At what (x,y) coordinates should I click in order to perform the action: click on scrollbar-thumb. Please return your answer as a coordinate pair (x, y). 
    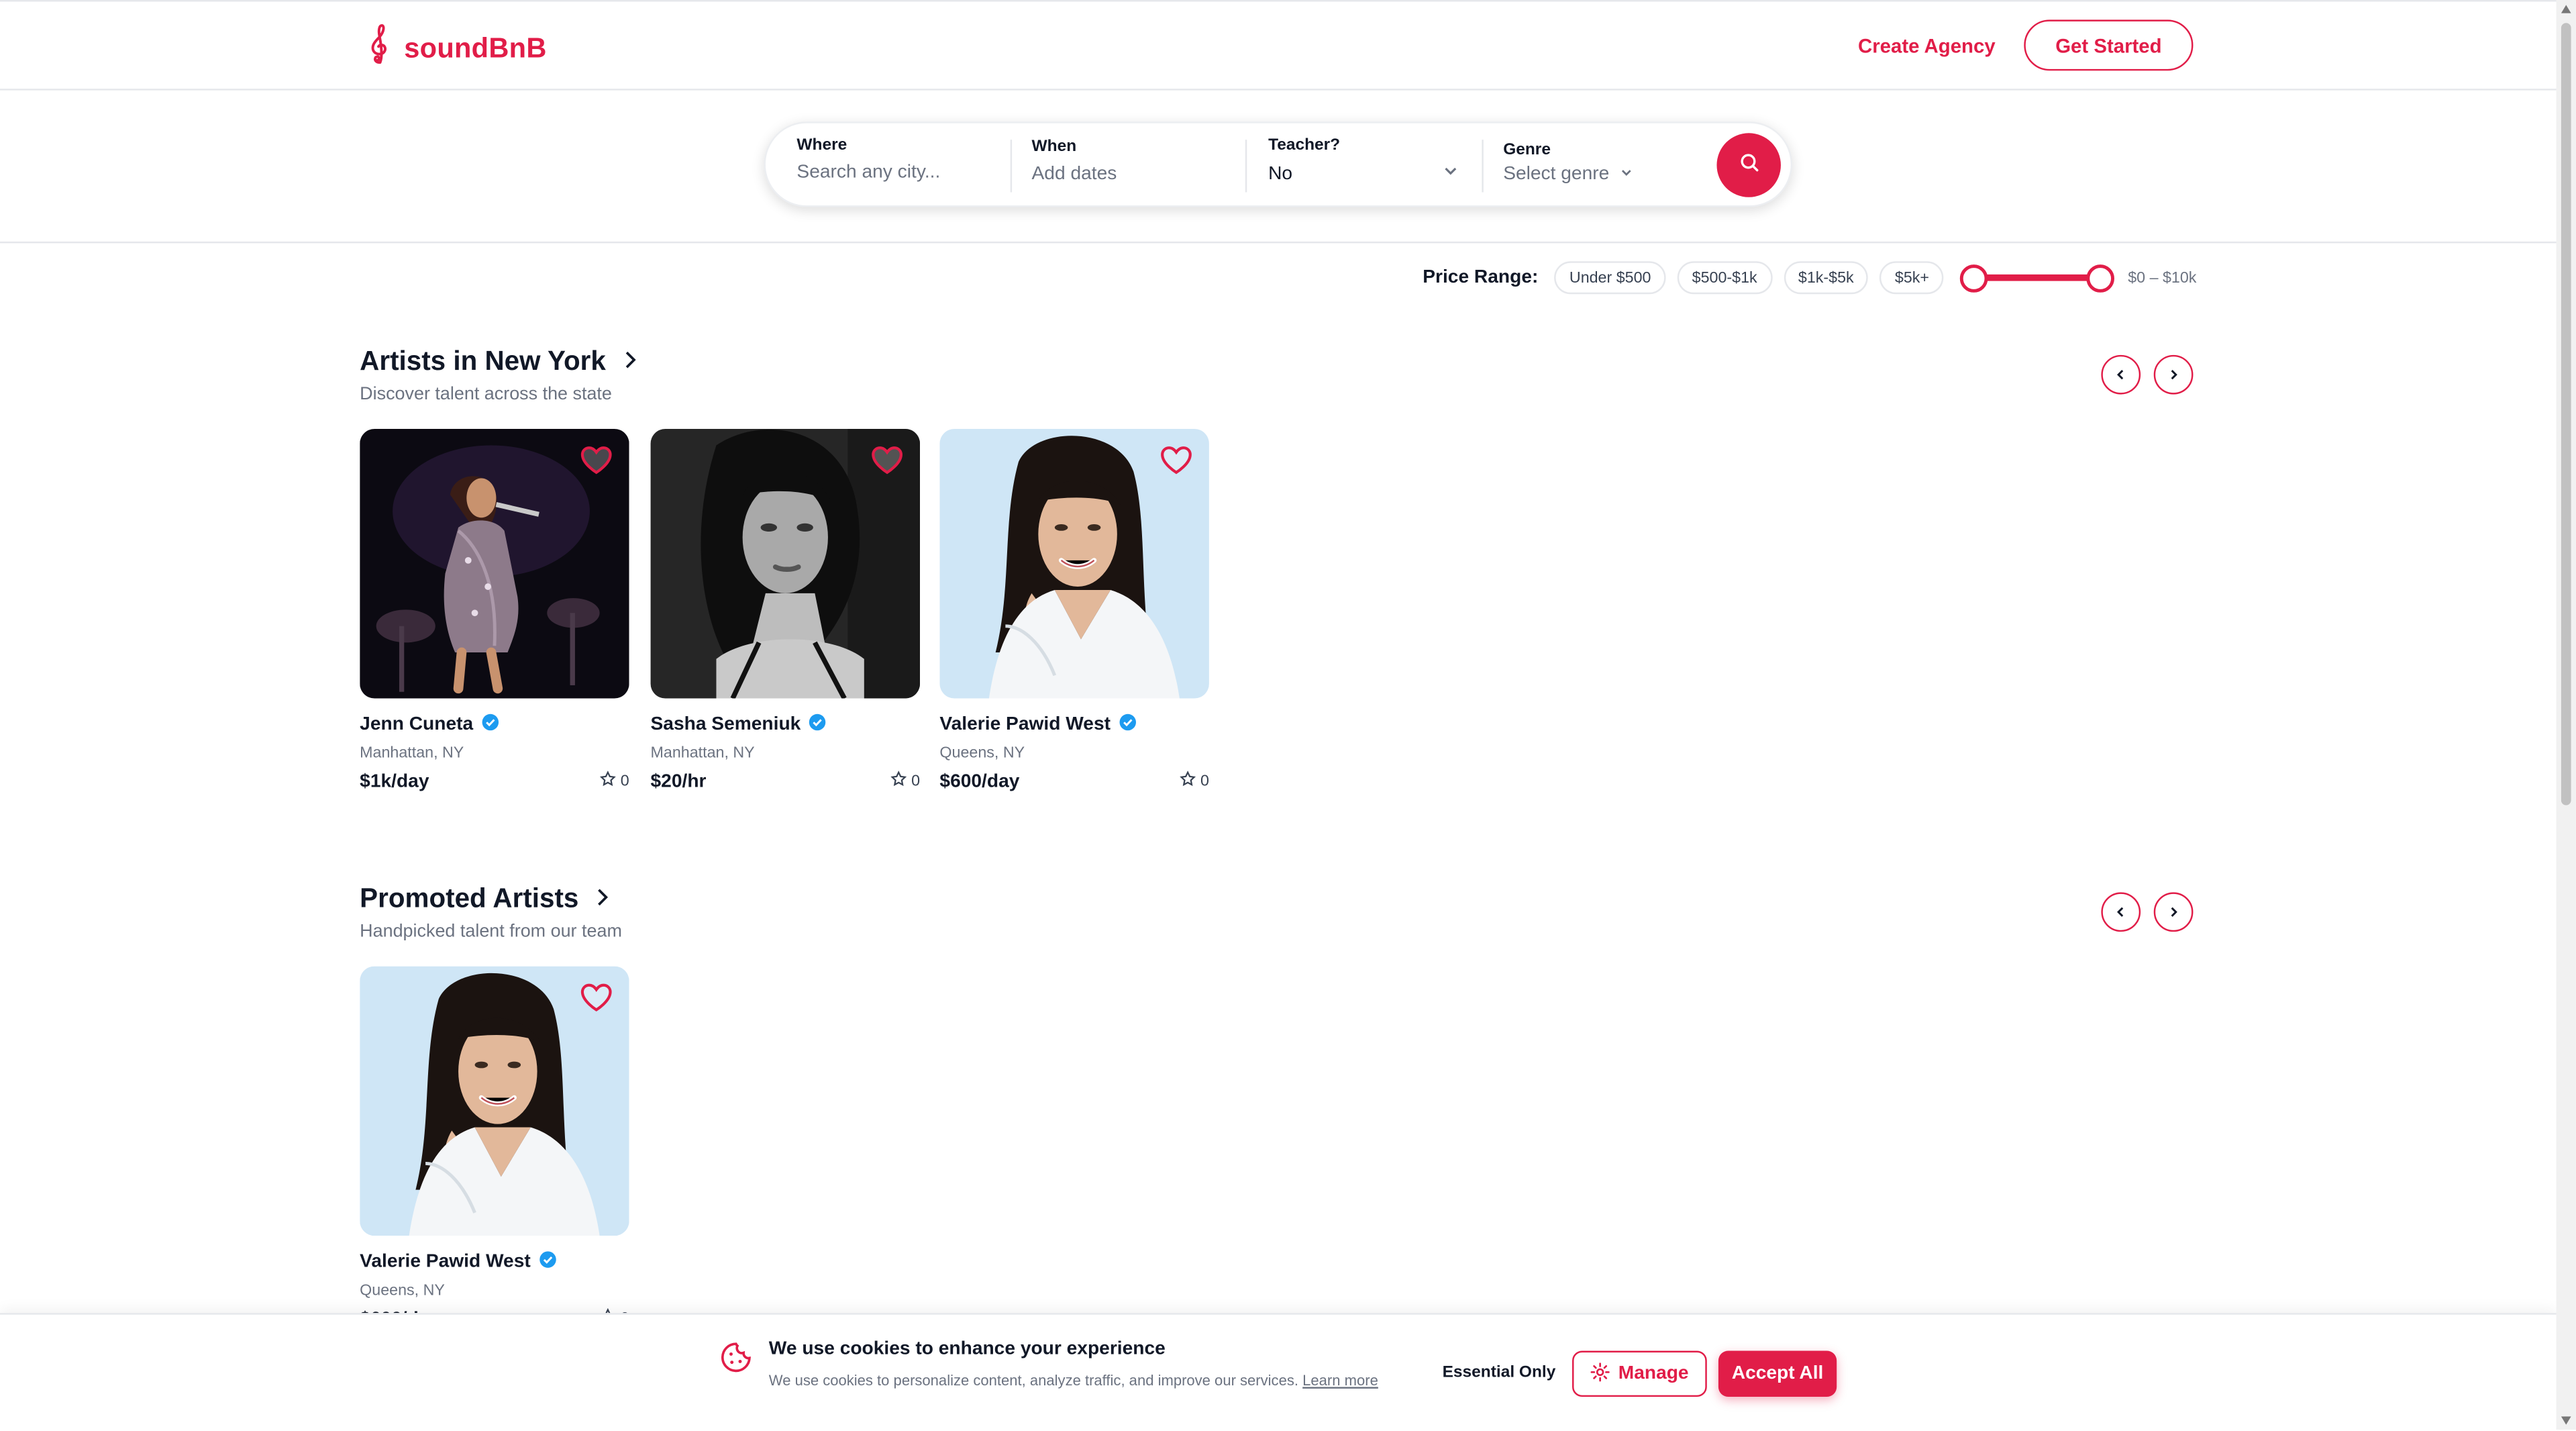
    Looking at the image, I should click on (2566, 414).